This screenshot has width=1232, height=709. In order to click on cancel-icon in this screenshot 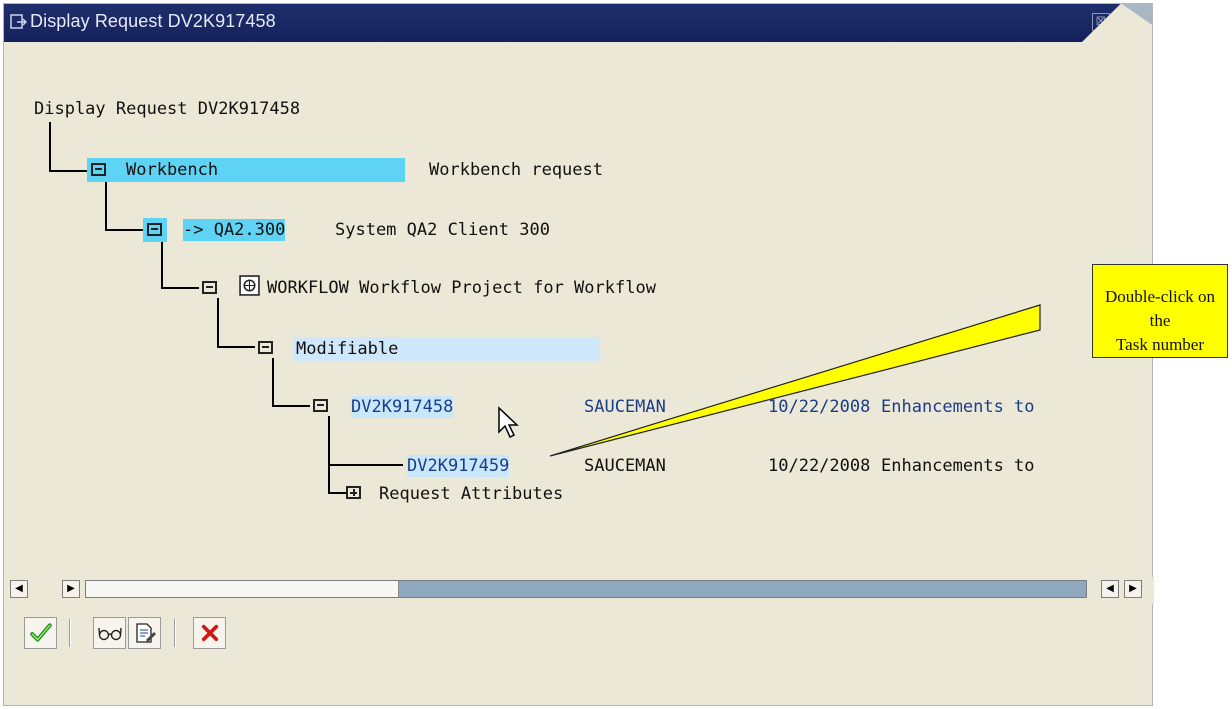, I will do `click(209, 633)`.